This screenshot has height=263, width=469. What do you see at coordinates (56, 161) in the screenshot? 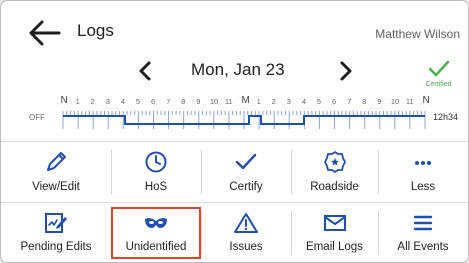
I see `pencil-icon` at bounding box center [56, 161].